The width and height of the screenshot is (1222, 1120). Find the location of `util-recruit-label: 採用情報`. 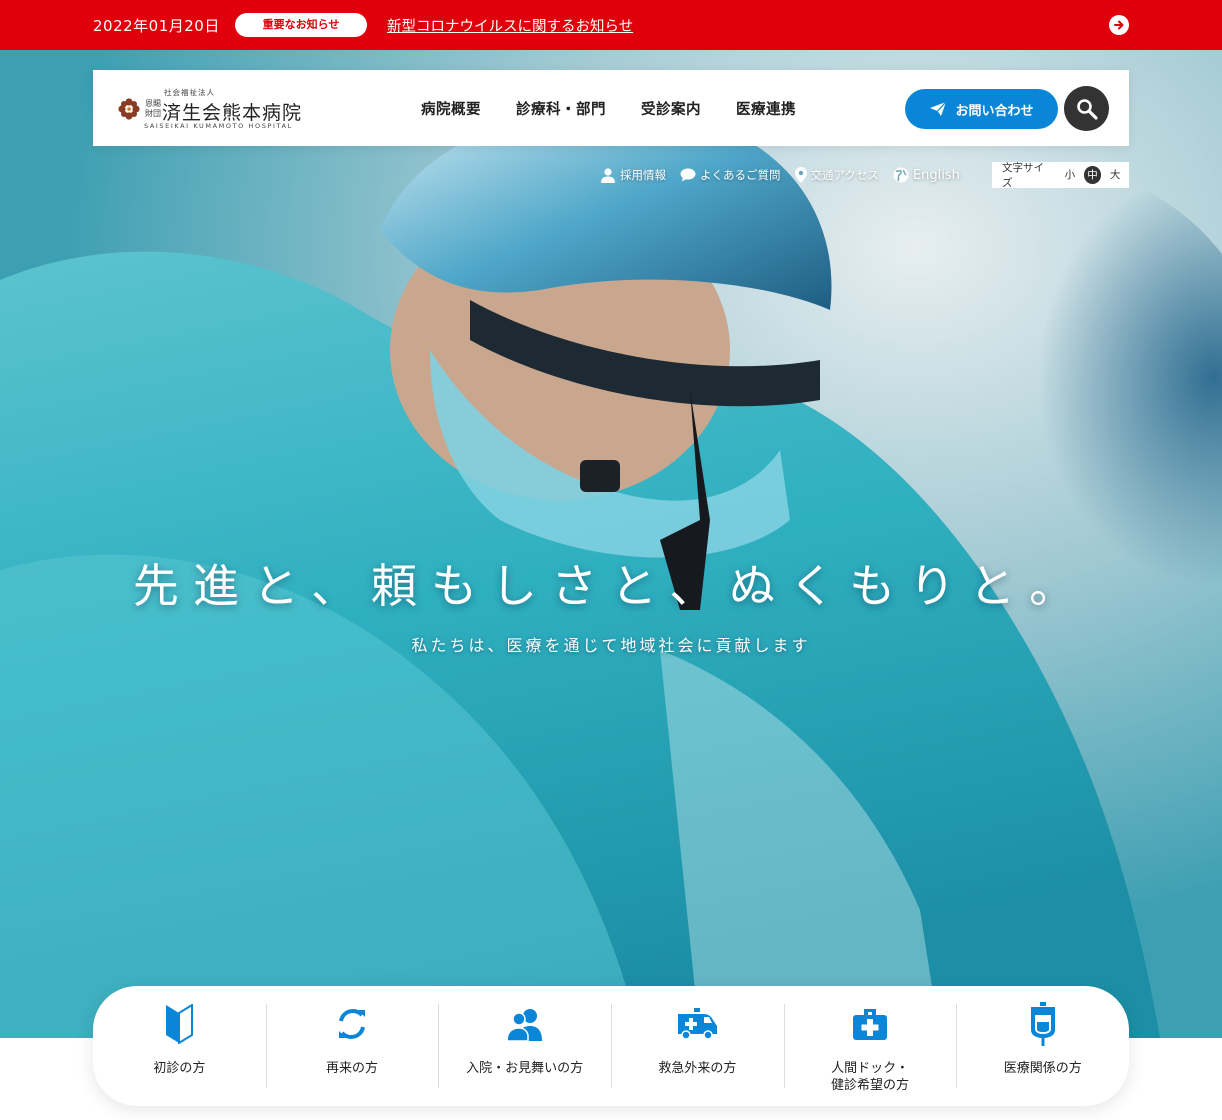

util-recruit-label: 採用情報 is located at coordinates (643, 175).